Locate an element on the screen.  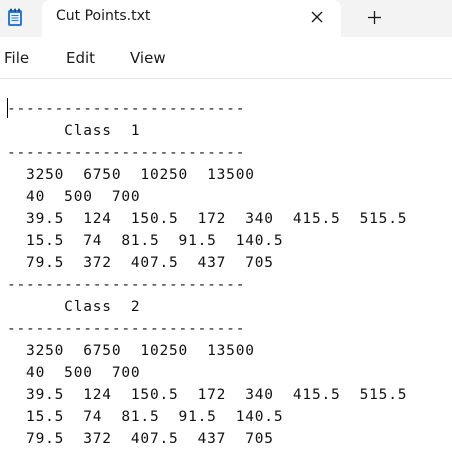
text-line: Class 1 is located at coordinates (74, 131).